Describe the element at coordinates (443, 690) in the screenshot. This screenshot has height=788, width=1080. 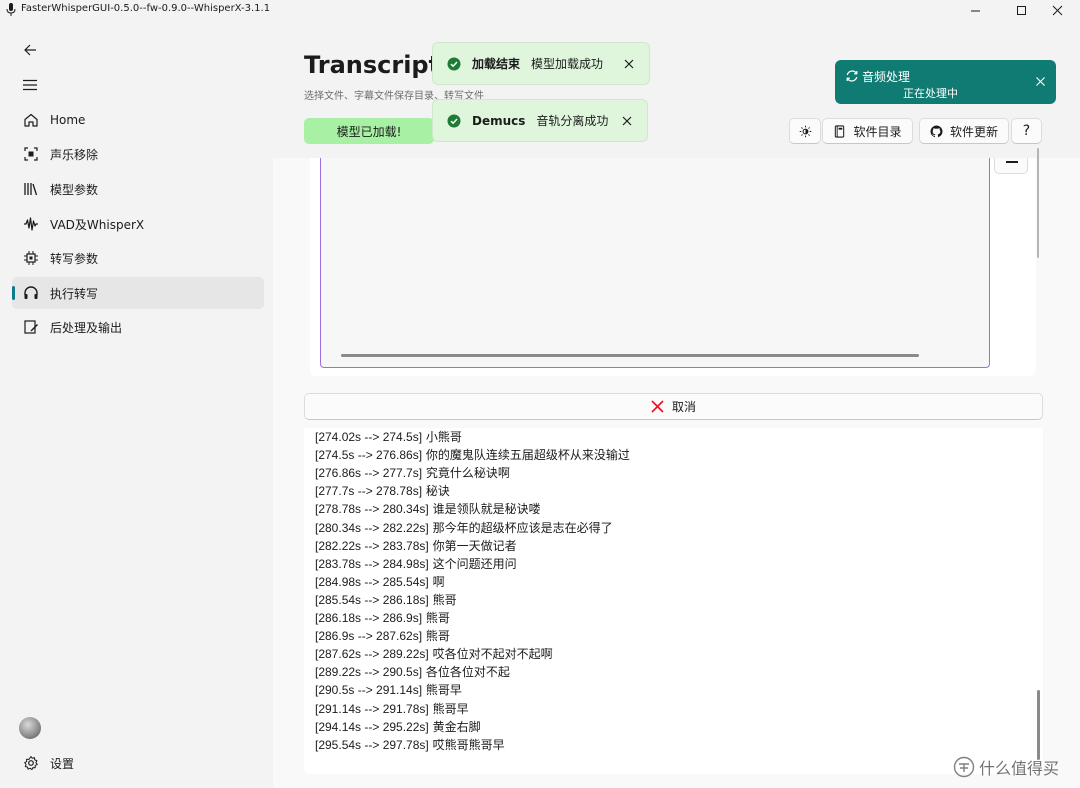
I see `log-text: 熊哥早` at that location.